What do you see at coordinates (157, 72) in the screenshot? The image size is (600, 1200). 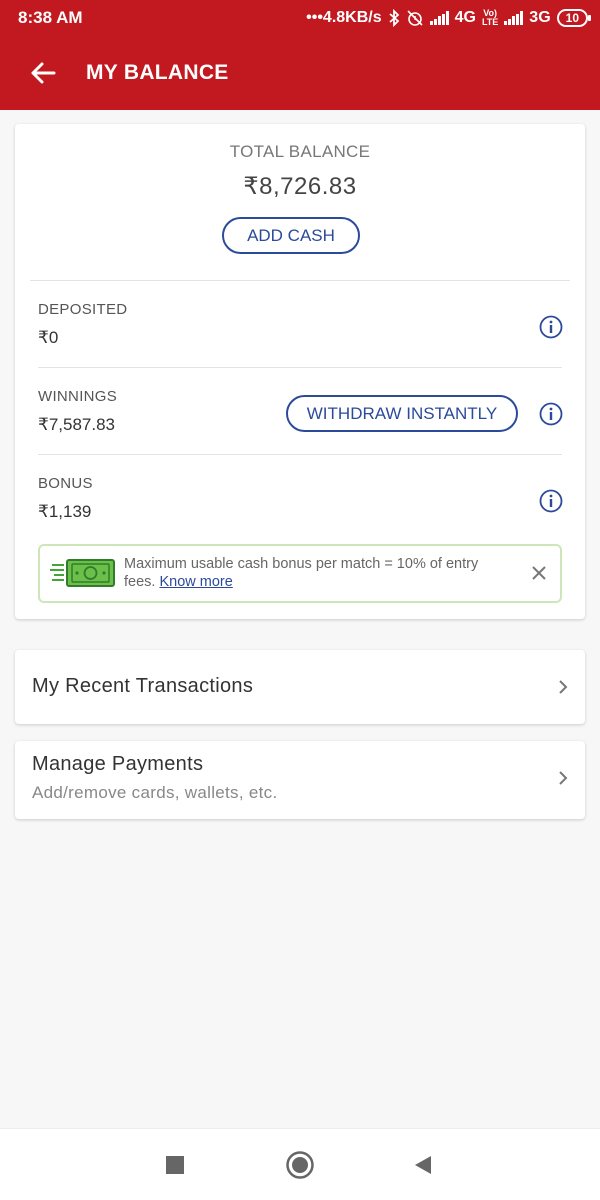 I see `page-title: MY BALANCE` at bounding box center [157, 72].